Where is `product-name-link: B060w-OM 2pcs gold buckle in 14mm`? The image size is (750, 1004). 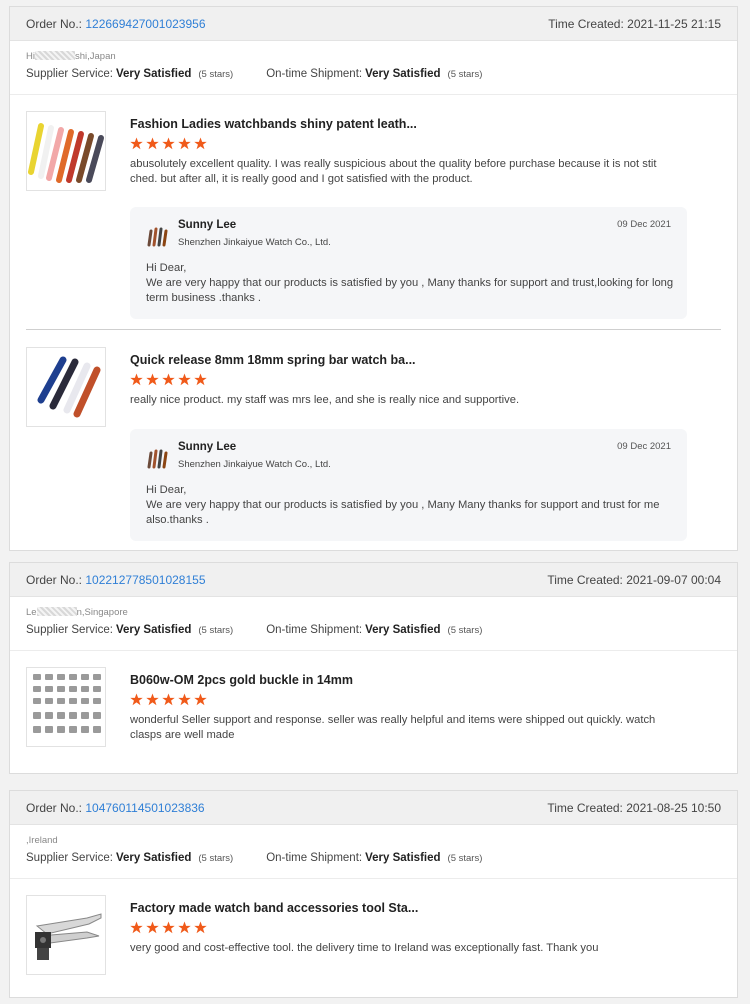 product-name-link: B060w-OM 2pcs gold buckle in 14mm is located at coordinates (241, 680).